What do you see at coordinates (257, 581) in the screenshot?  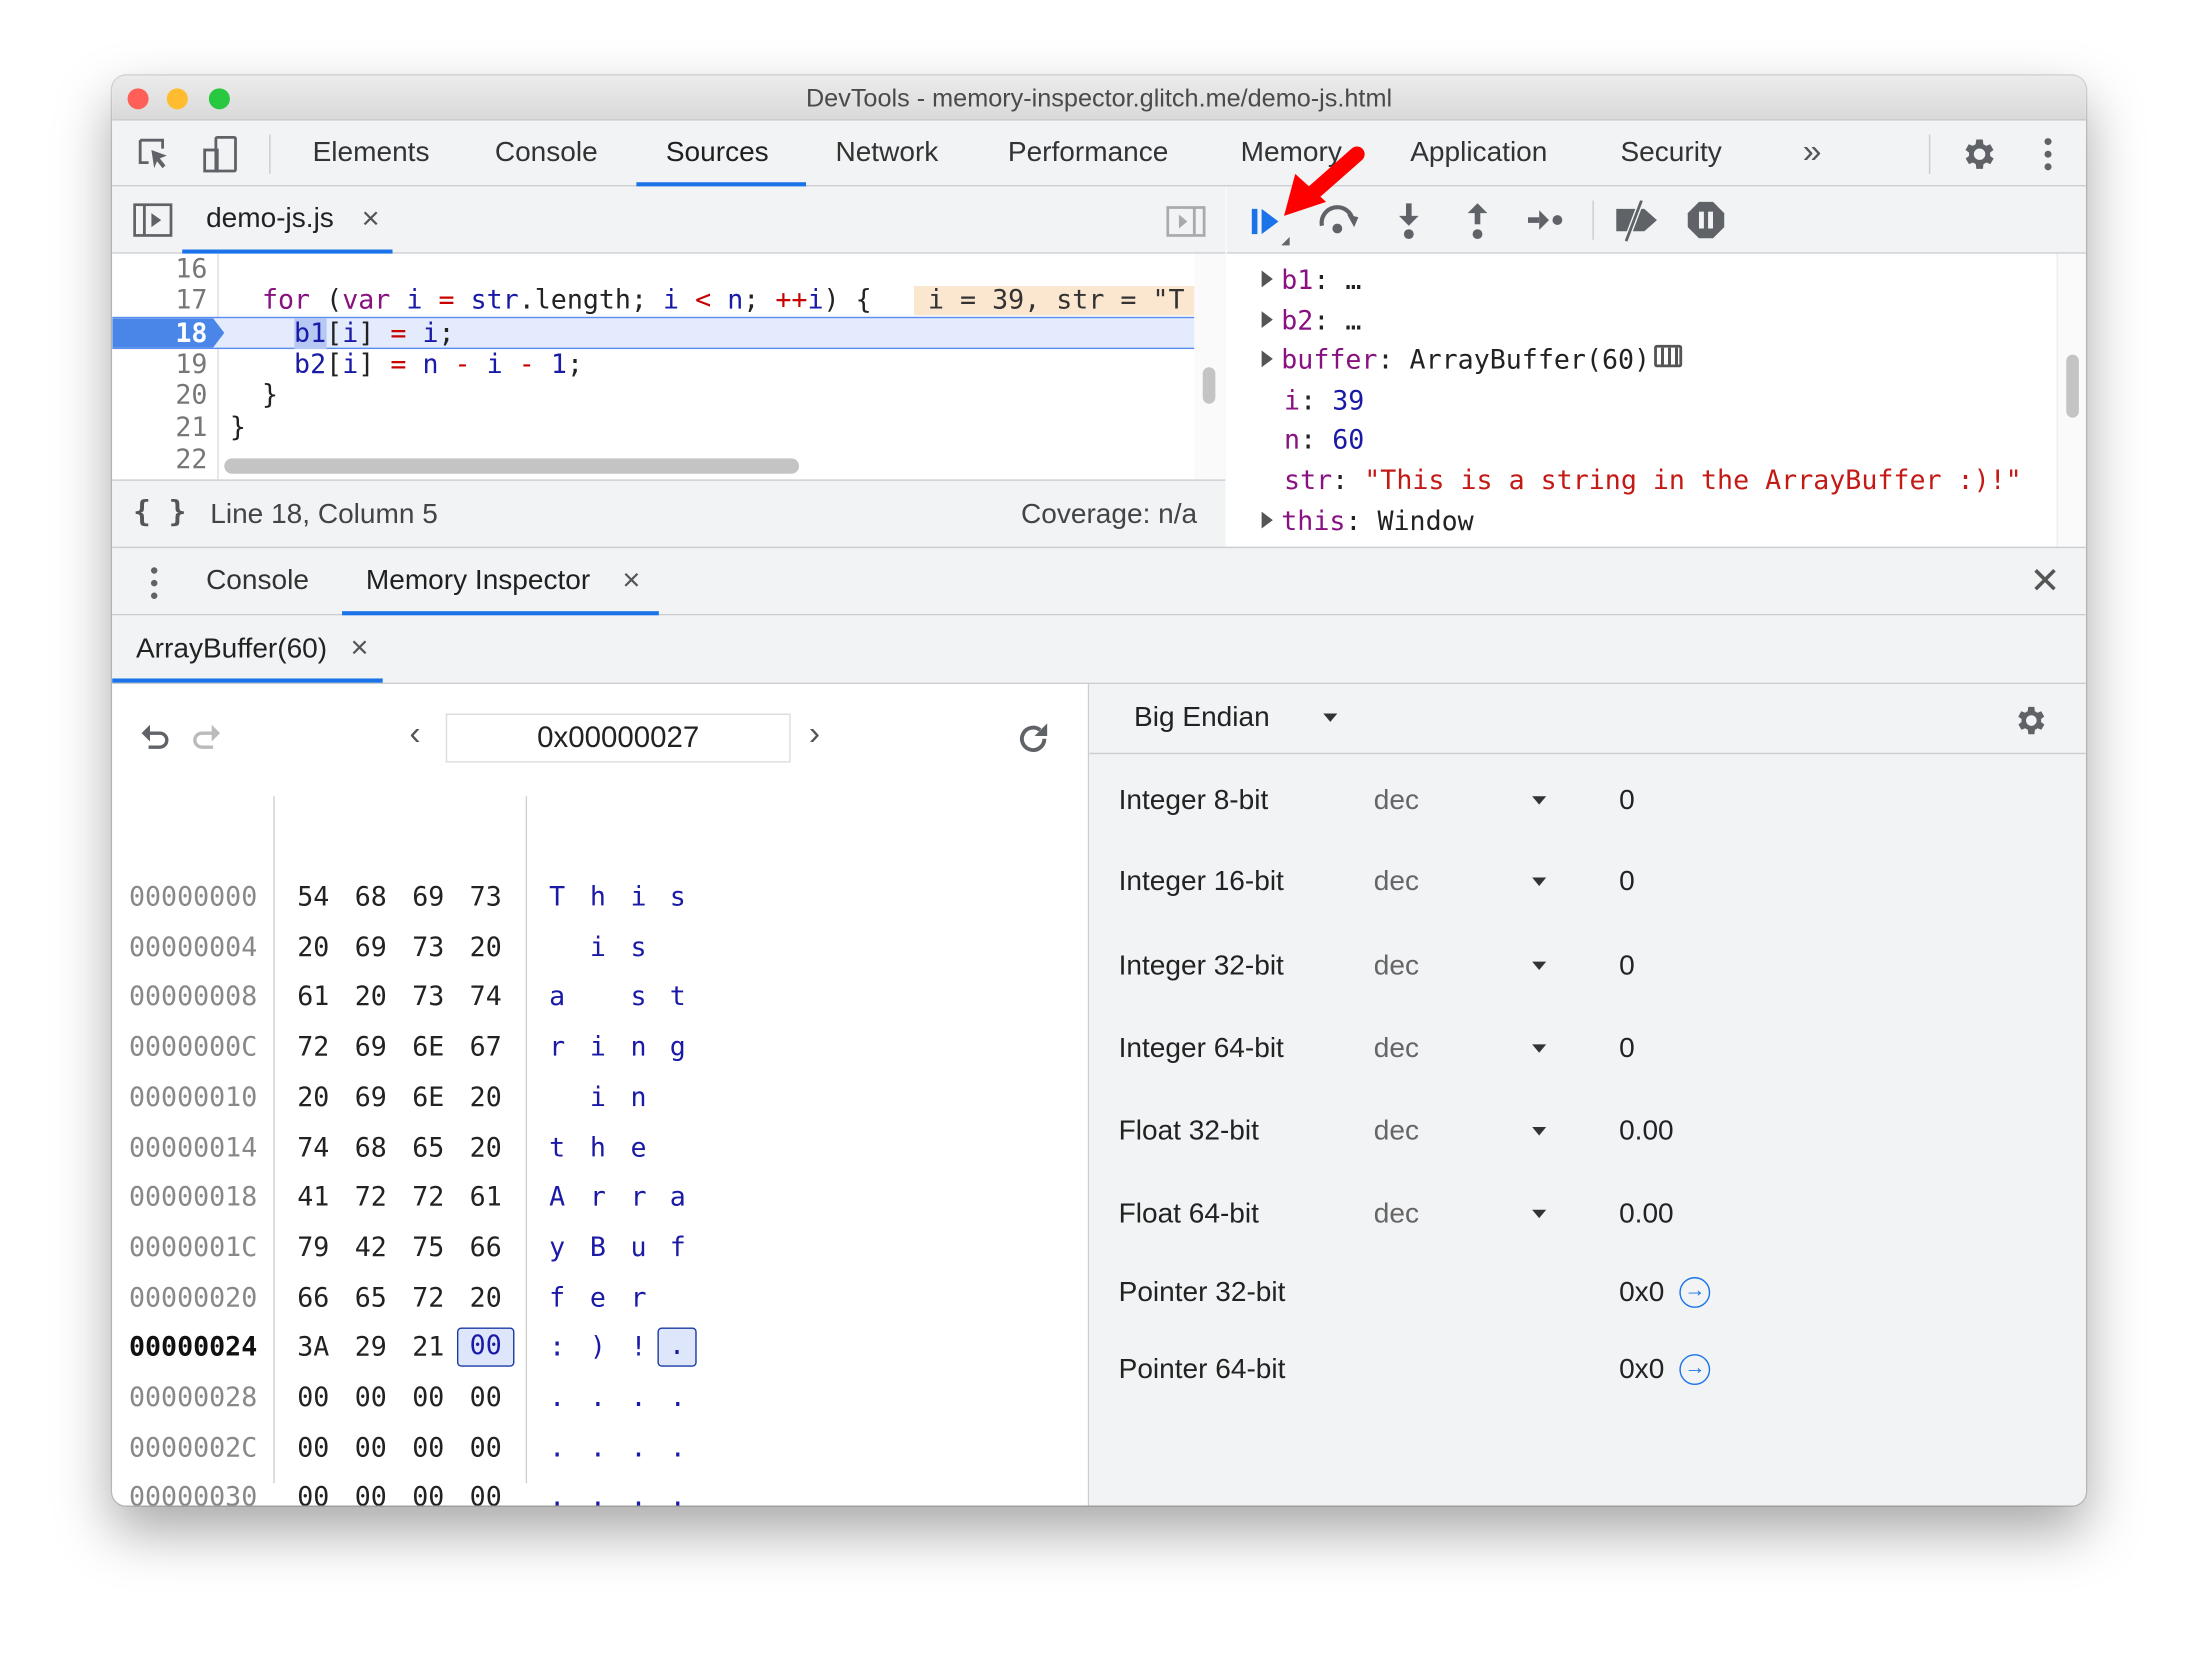 I see `drawer-tab-console: Console` at bounding box center [257, 581].